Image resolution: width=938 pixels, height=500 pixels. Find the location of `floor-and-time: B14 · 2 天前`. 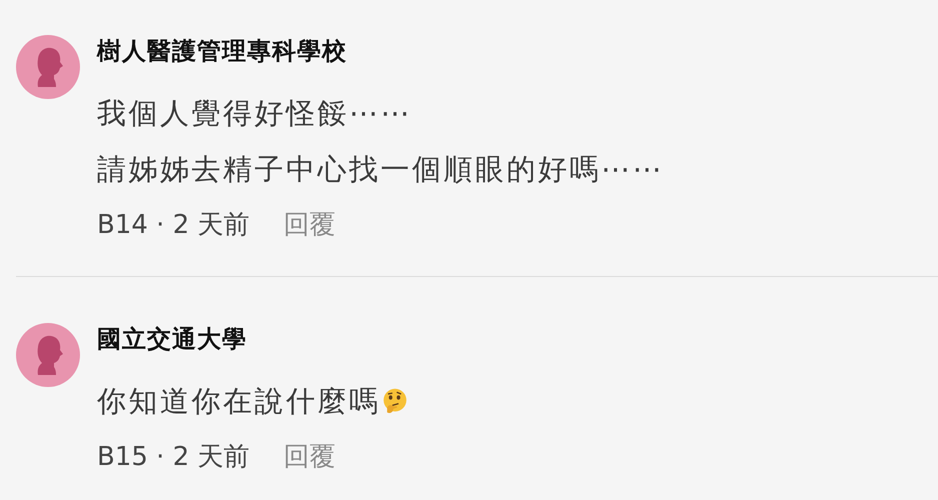

floor-and-time: B14 · 2 天前 is located at coordinates (173, 225).